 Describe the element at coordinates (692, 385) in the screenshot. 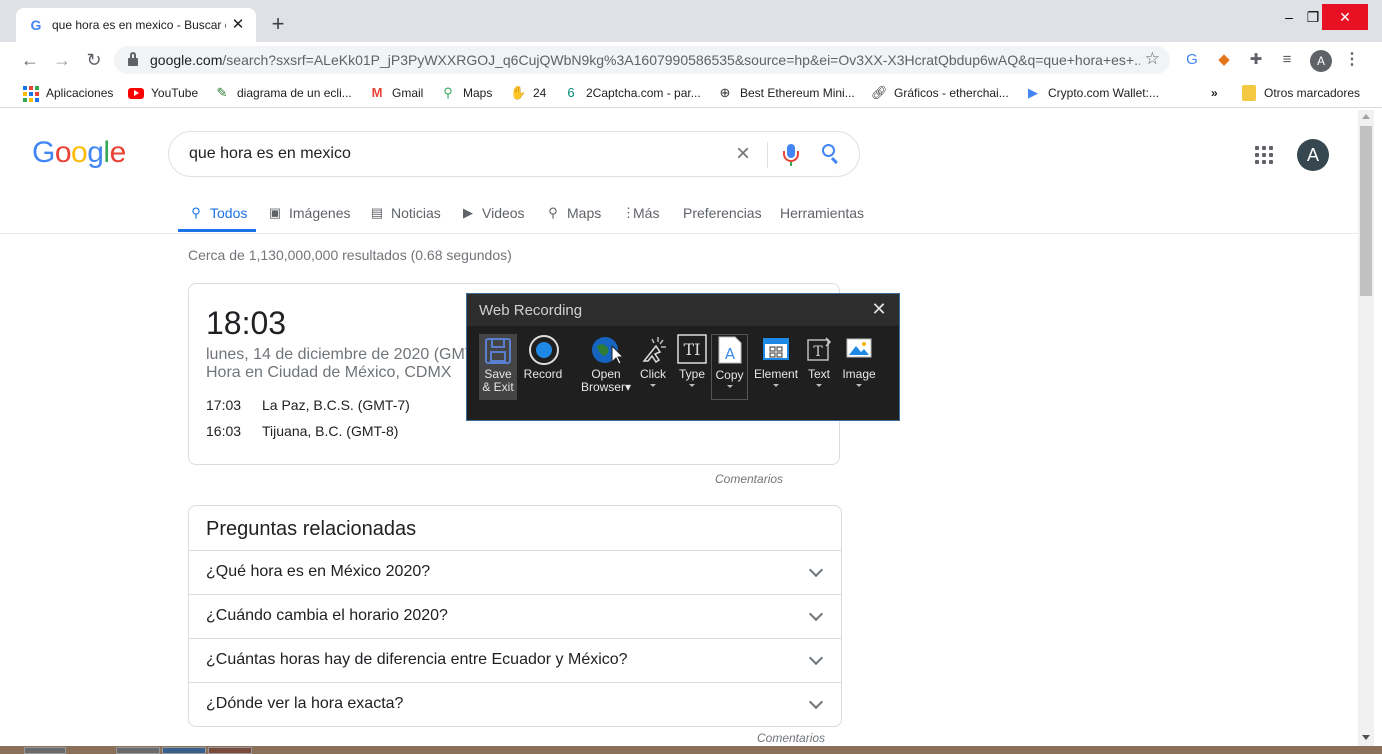

I see `type-dropdown-caret` at that location.